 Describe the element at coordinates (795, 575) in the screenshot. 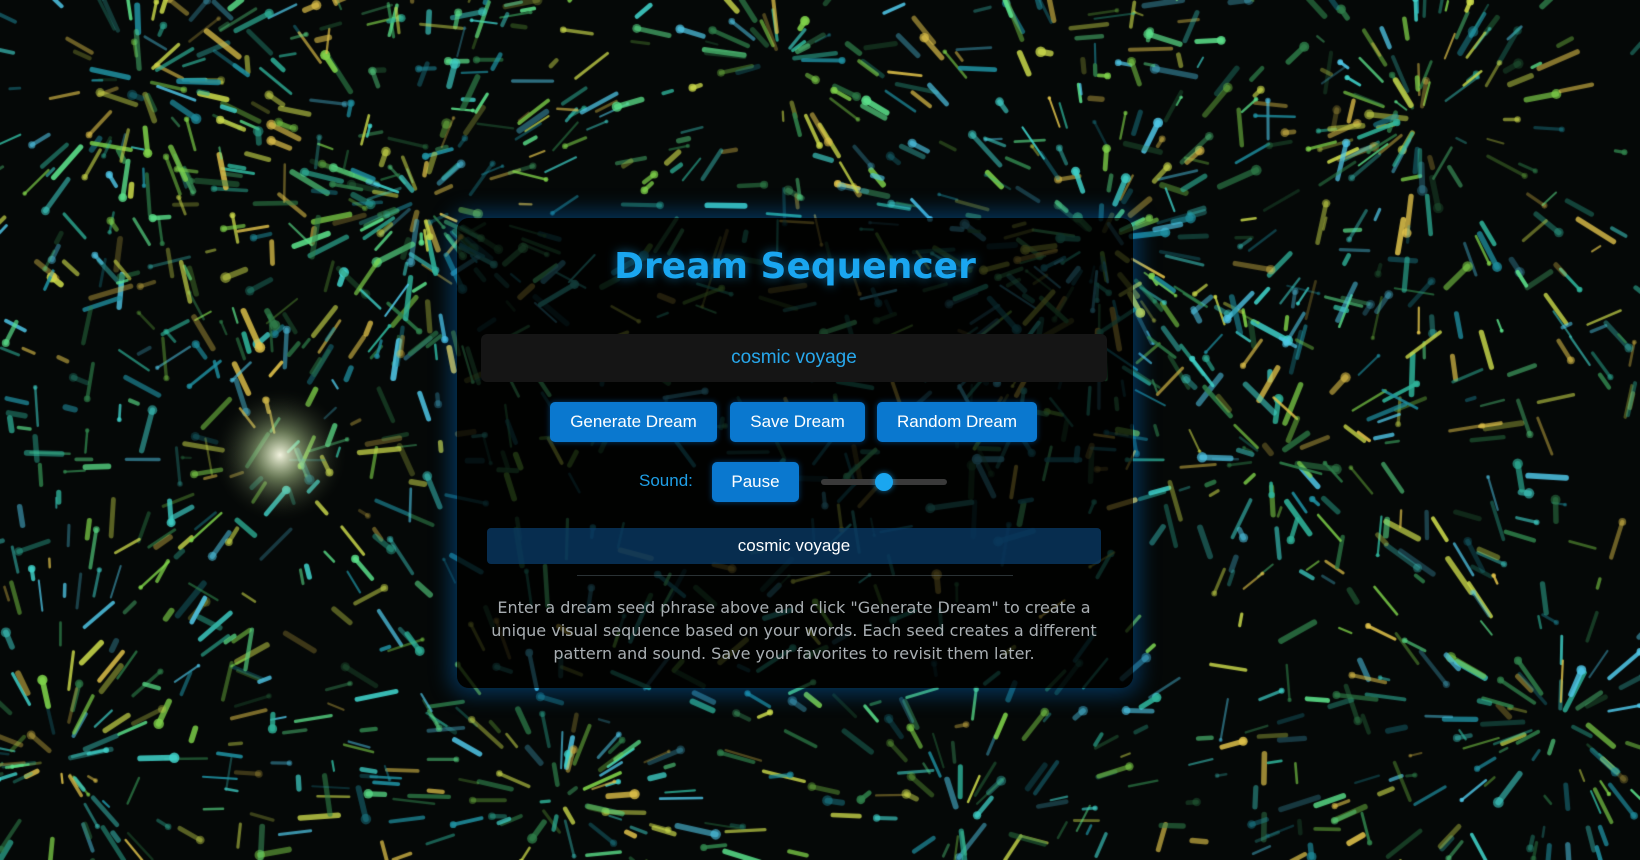

I see `divider` at that location.